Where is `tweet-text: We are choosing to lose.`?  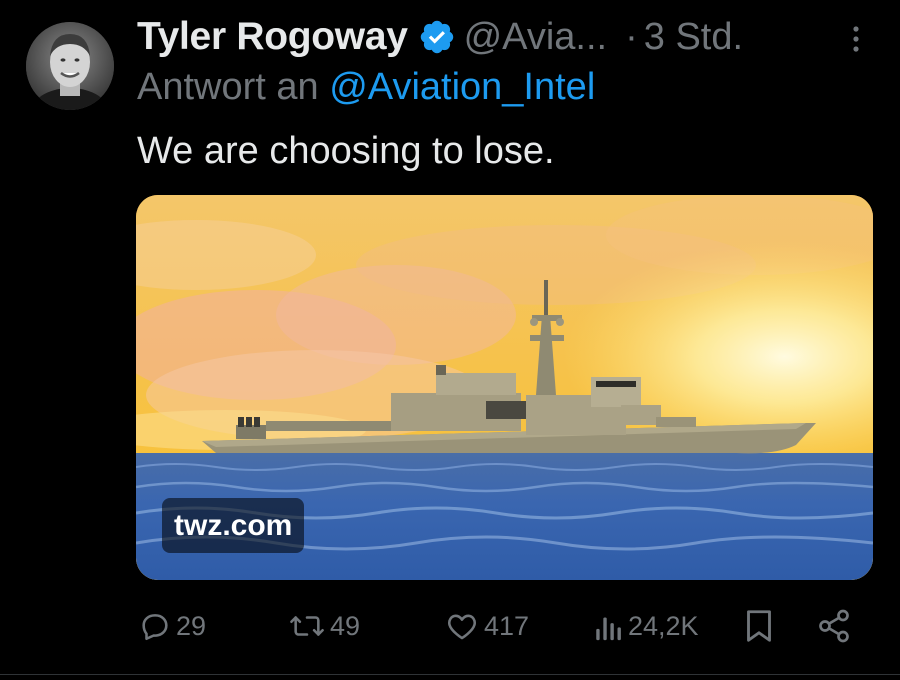
tweet-text: We are choosing to lose. is located at coordinates (346, 151).